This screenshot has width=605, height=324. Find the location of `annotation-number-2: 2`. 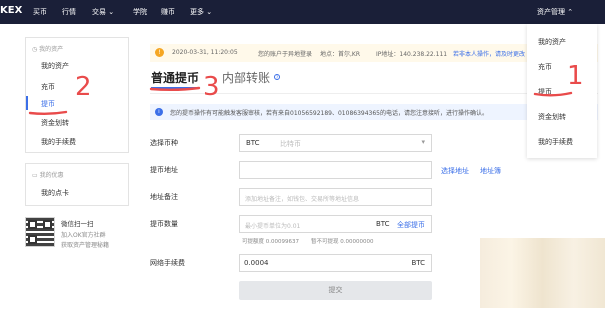

annotation-number-2: 2 is located at coordinates (83, 87).